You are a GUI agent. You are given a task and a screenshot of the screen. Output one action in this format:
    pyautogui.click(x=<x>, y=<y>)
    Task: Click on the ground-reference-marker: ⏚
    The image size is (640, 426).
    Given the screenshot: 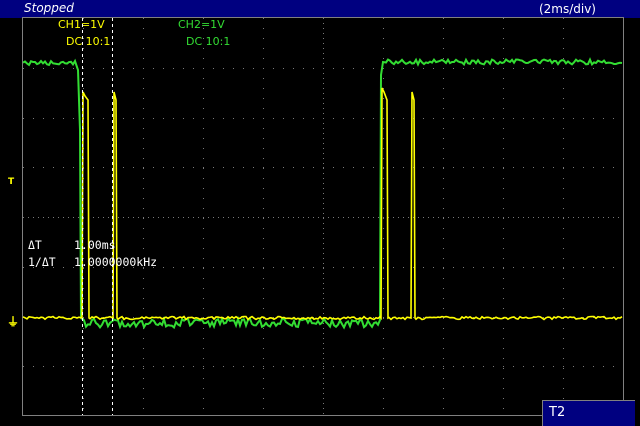 What is the action you would take?
    pyautogui.click(x=13, y=321)
    